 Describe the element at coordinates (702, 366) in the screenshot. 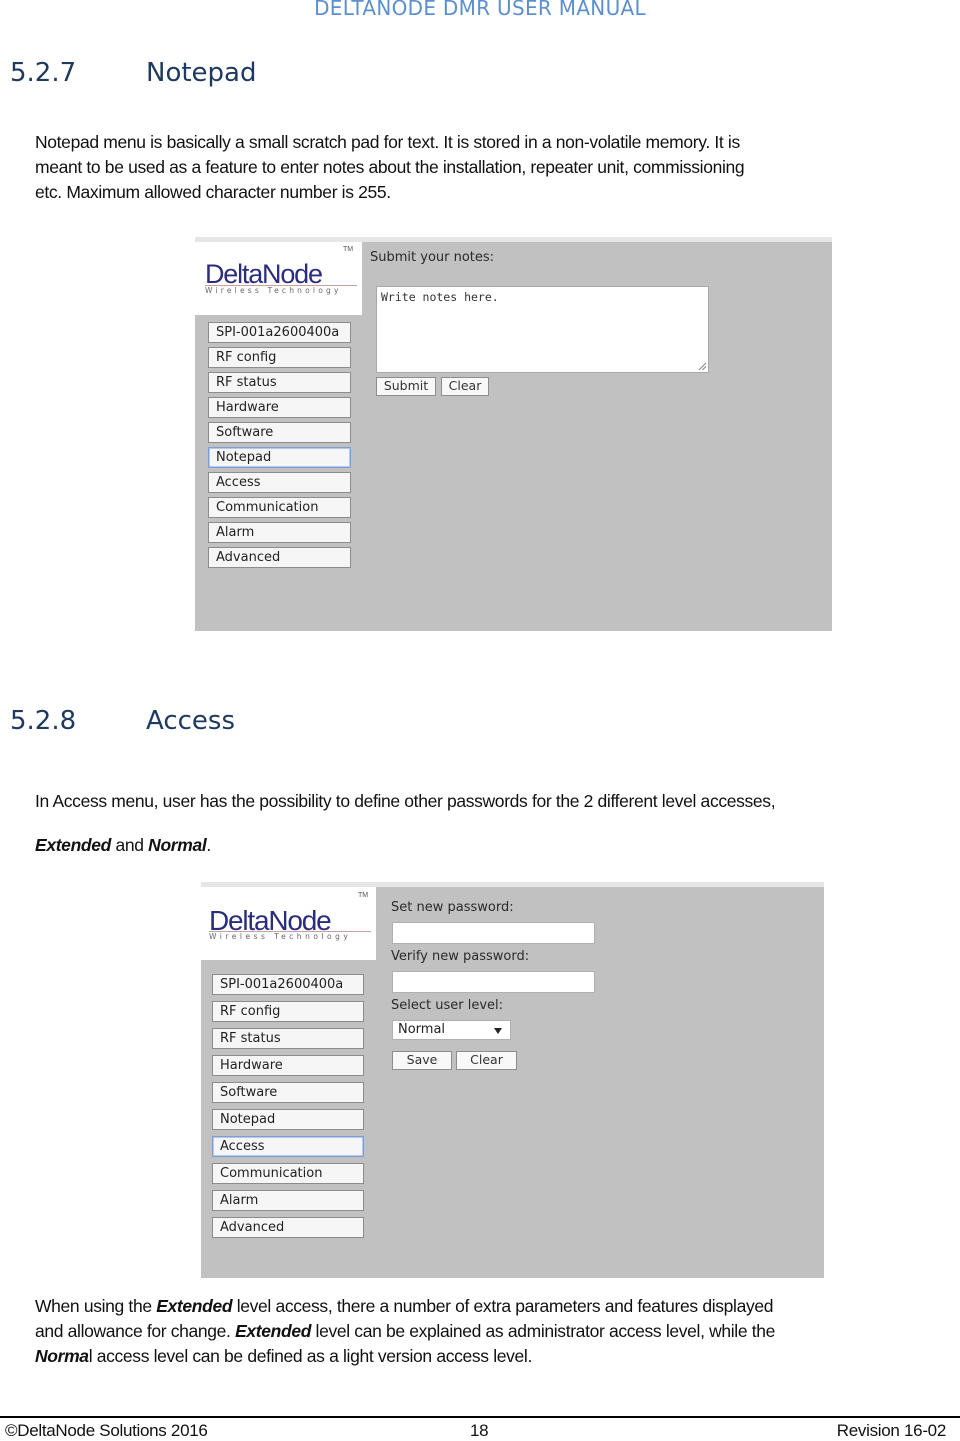

I see `resize-grip-icon` at that location.